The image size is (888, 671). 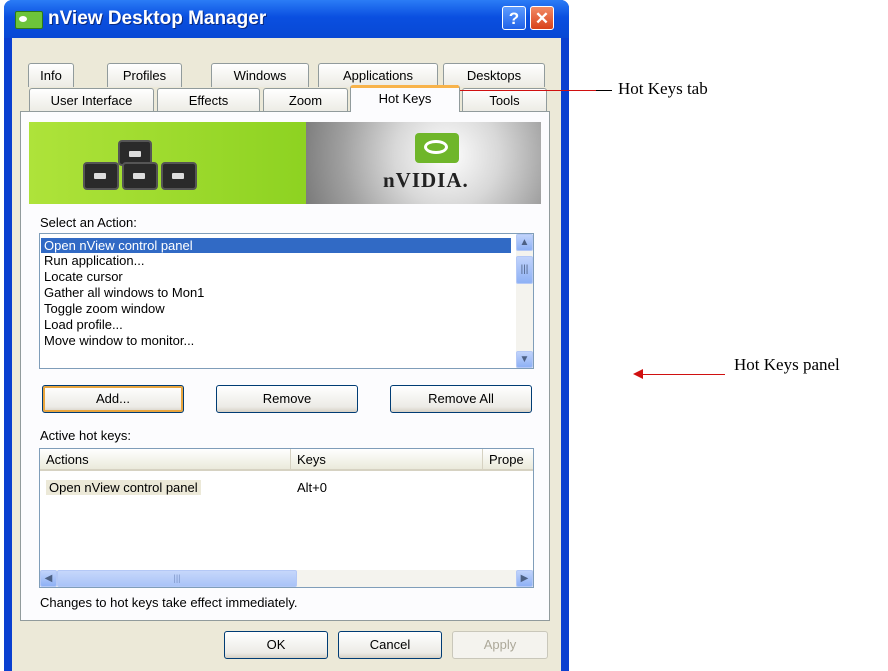 I want to click on list-item: Gather all windows to Mon1, so click(x=124, y=292).